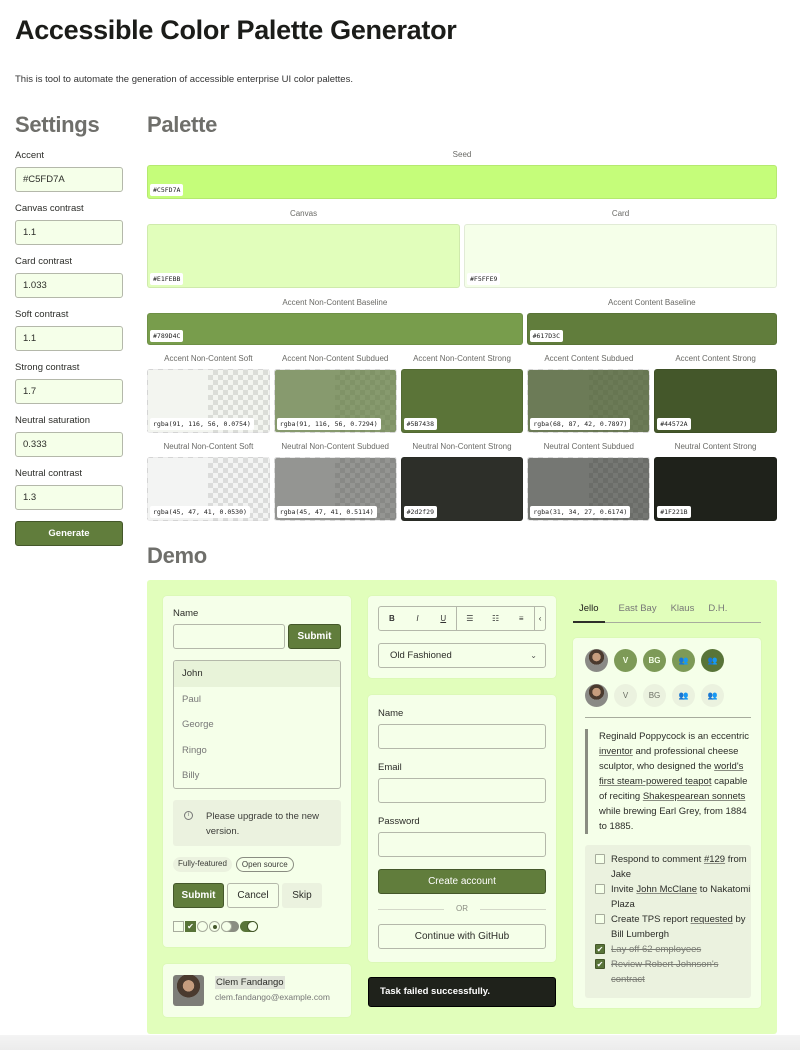  What do you see at coordinates (302, 895) in the screenshot?
I see `skip-button: Skip` at bounding box center [302, 895].